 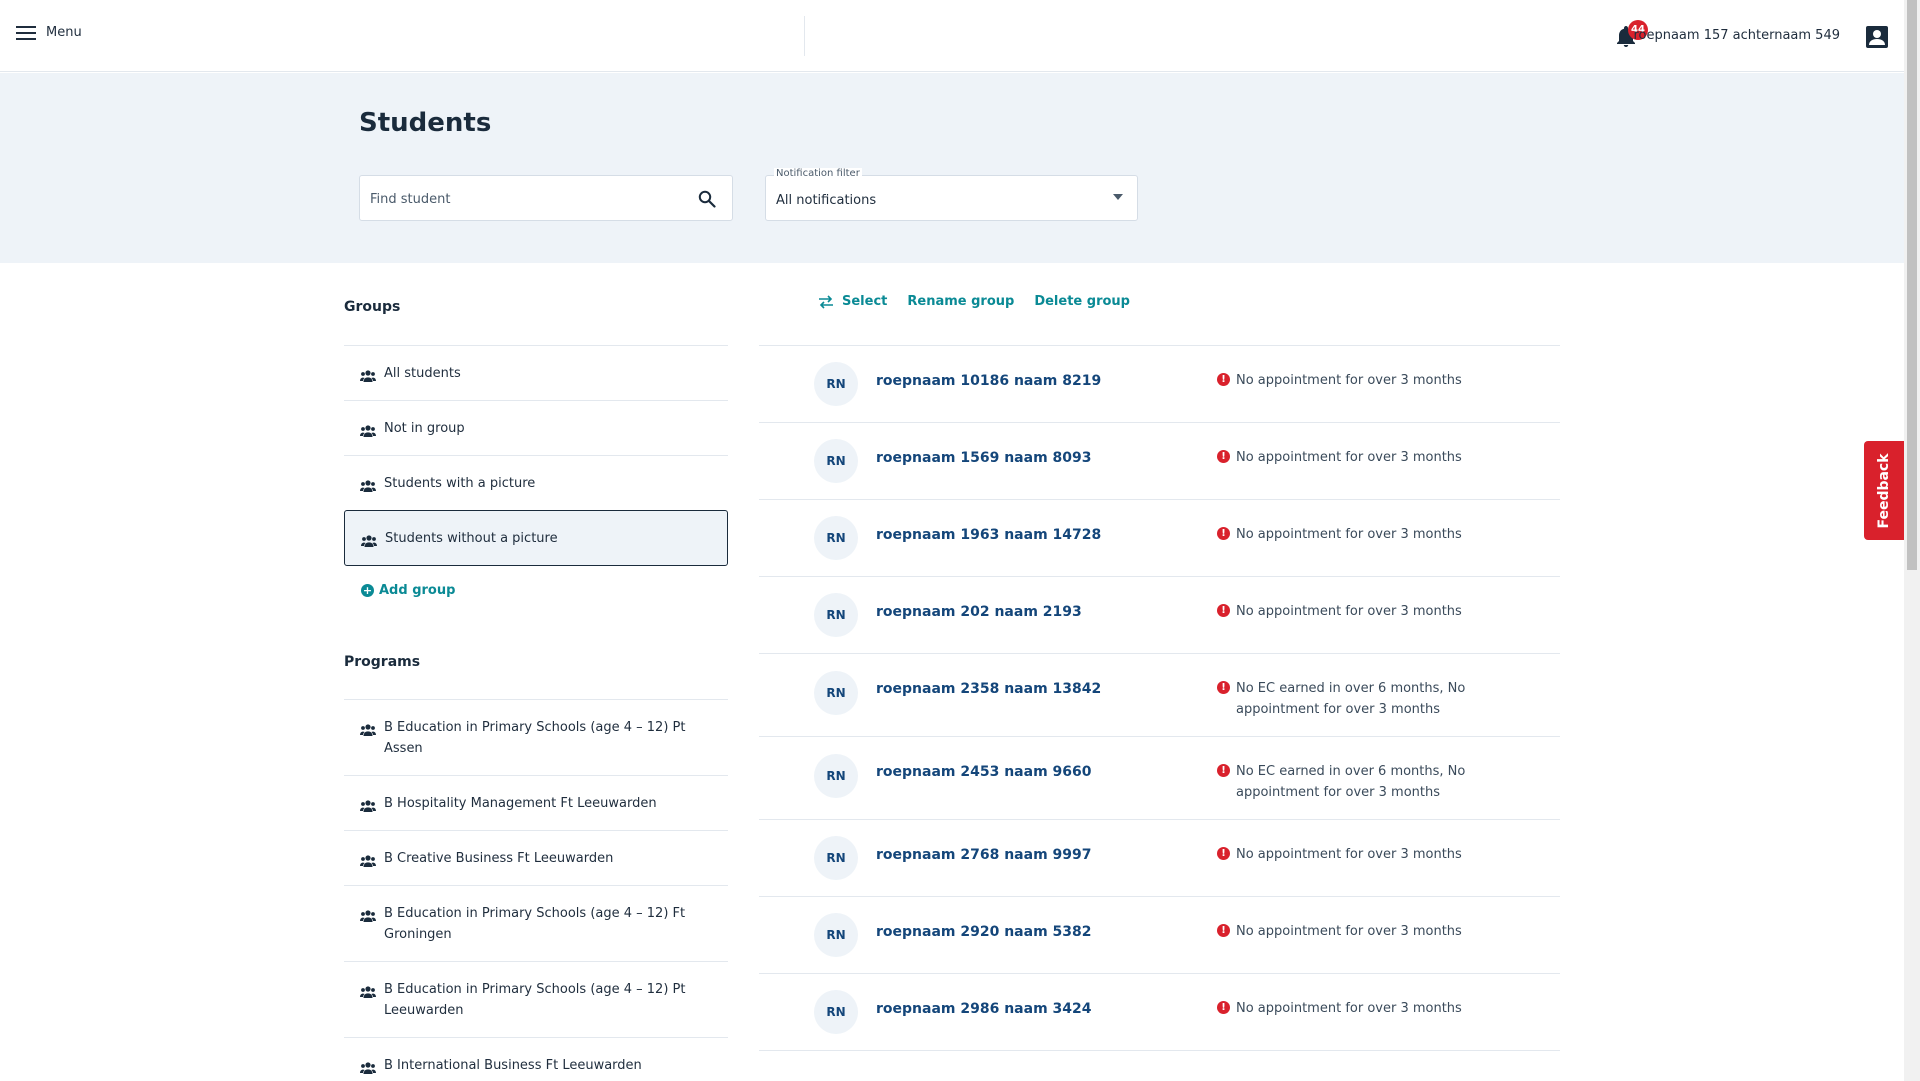 I want to click on add-group-button: + Add group, so click(x=408, y=590).